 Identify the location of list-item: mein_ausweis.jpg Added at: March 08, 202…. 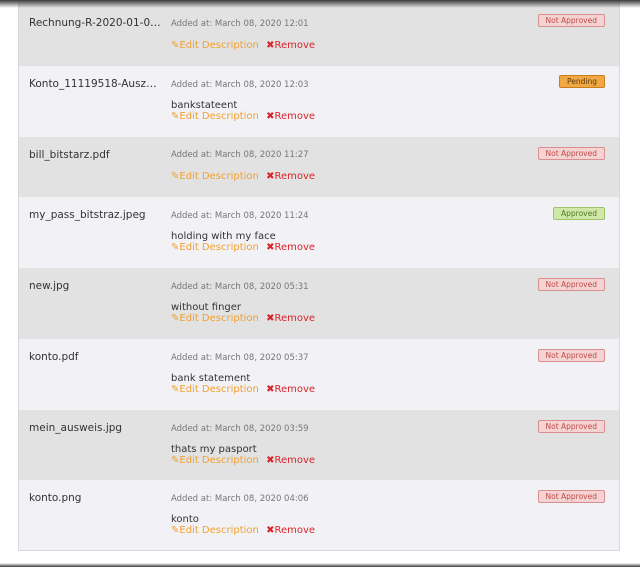
(319, 445).